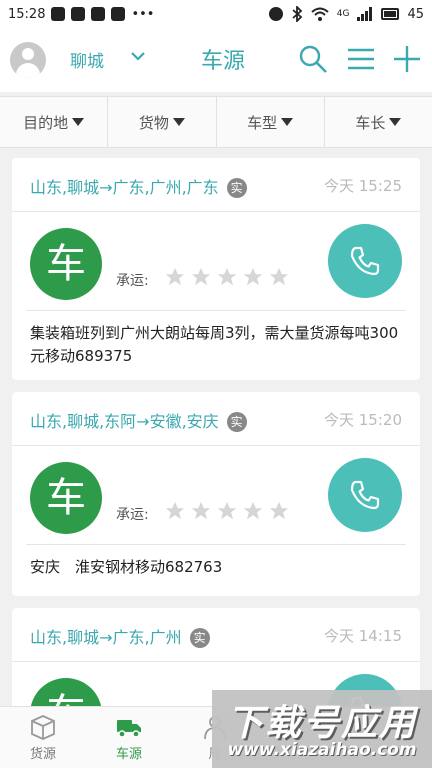 Image resolution: width=432 pixels, height=768 pixels. What do you see at coordinates (143, 14) in the screenshot?
I see `more-notifications-icon: •••` at bounding box center [143, 14].